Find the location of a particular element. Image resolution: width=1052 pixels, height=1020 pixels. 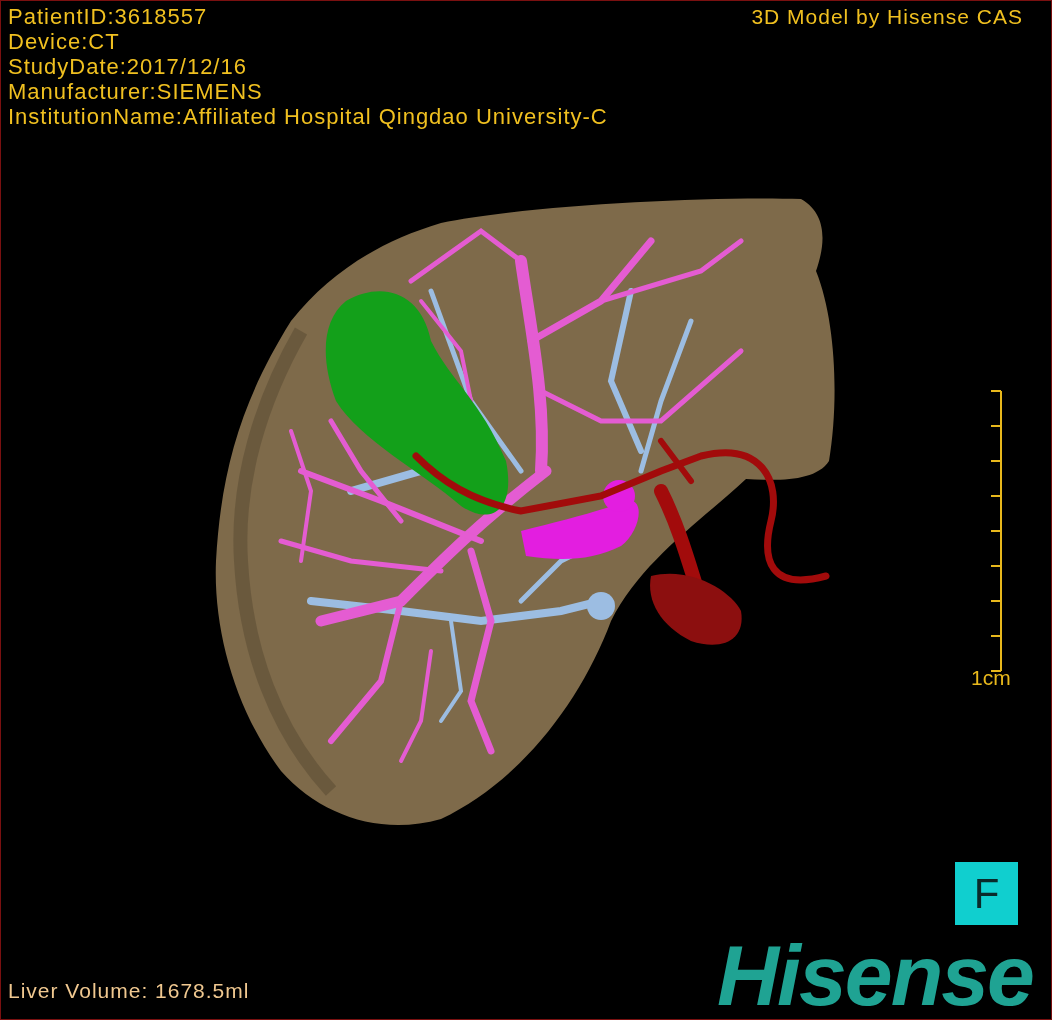

orientation-marker: F is located at coordinates (986, 893).